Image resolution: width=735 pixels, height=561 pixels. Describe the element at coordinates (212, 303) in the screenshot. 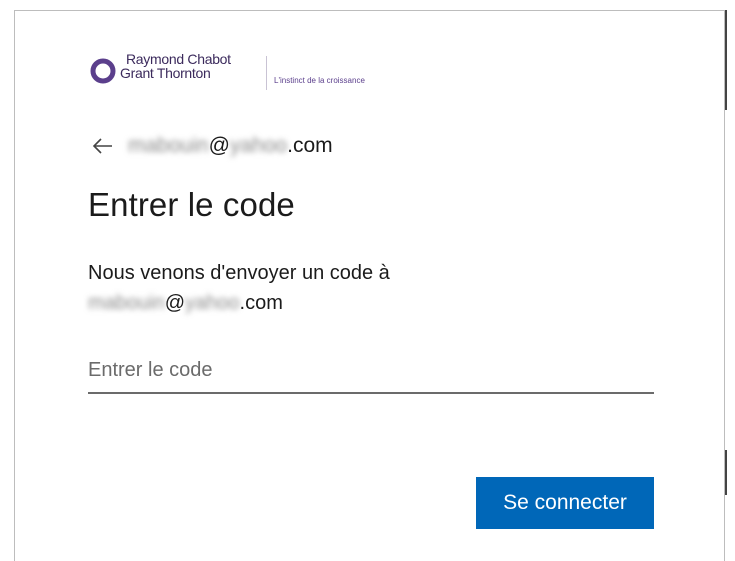

I see `description-email-domain-redacted: yahoo` at that location.